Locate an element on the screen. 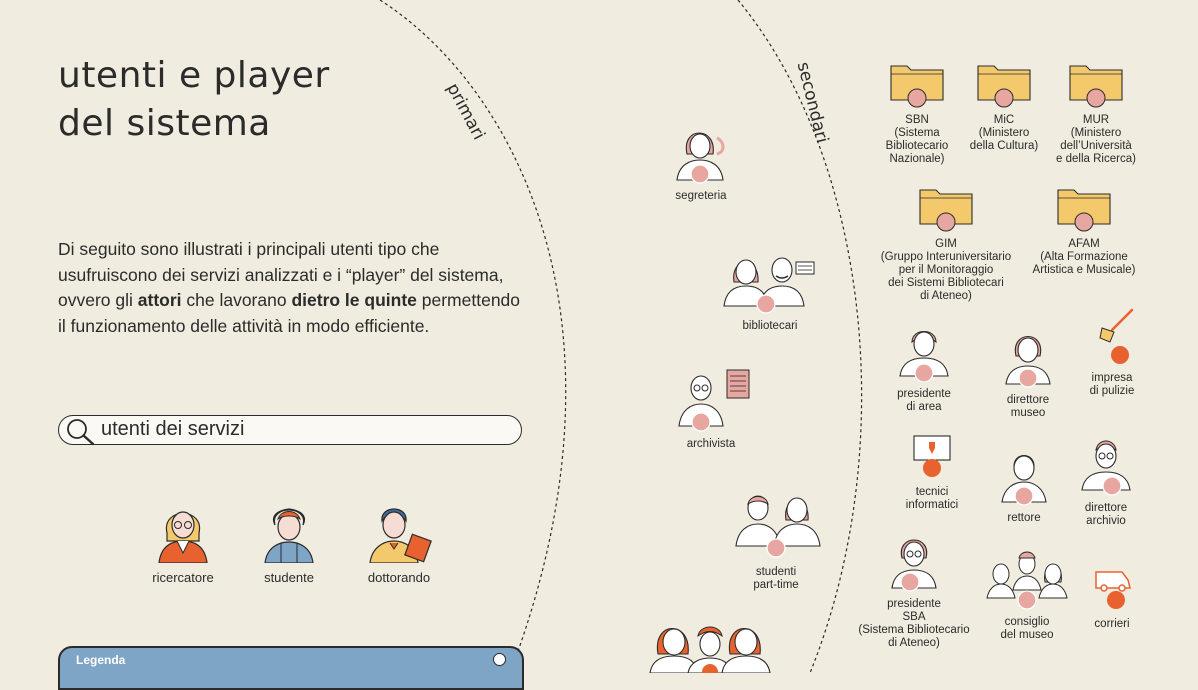 This screenshot has height=690, width=1198. search-label: utenti dei servizi is located at coordinates (173, 429).